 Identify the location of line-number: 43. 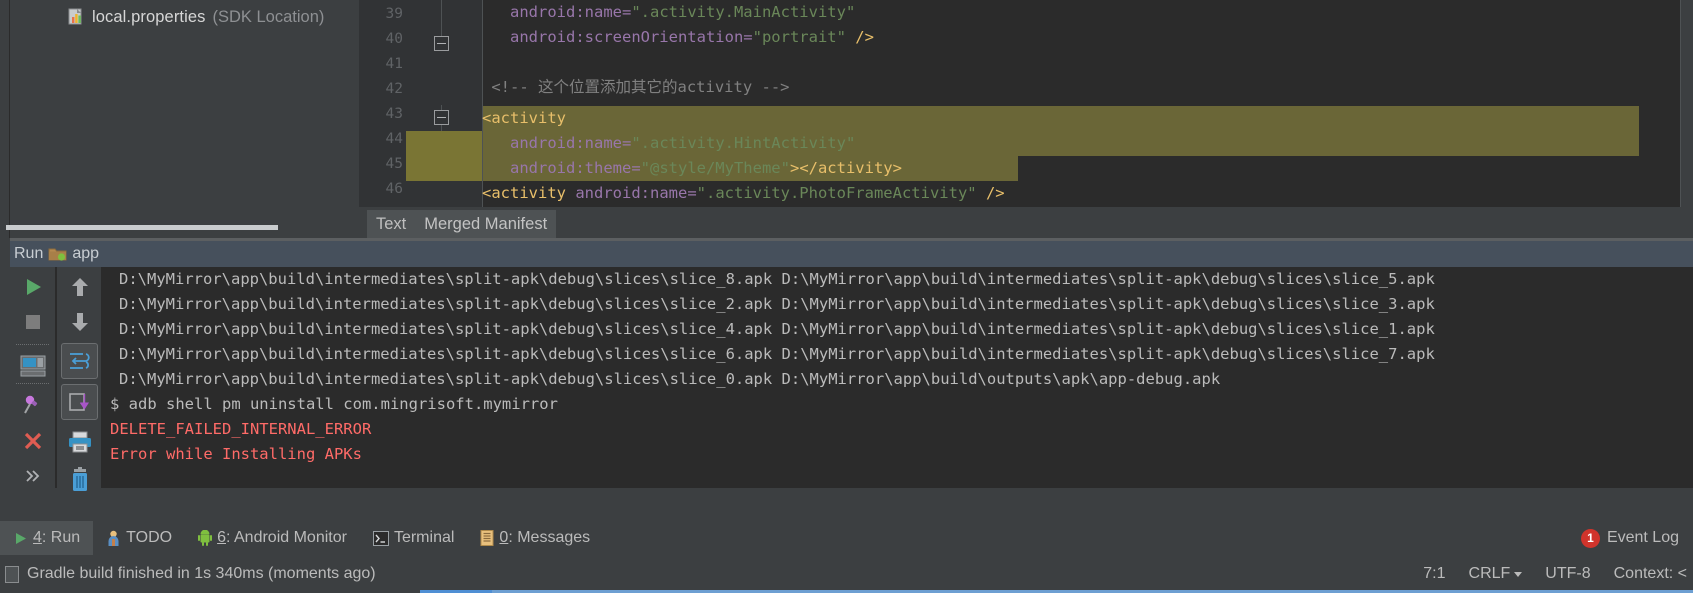
(394, 114).